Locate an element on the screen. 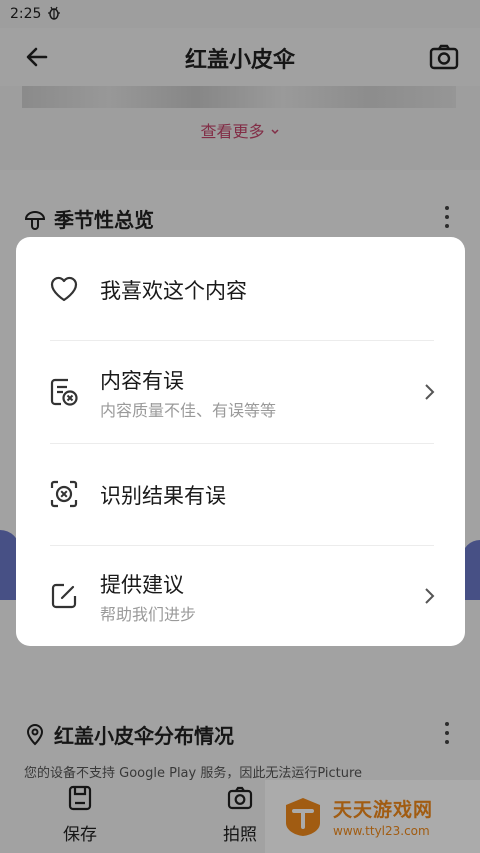  menu-item-like: 我喜欢这个内容 is located at coordinates (240, 288).